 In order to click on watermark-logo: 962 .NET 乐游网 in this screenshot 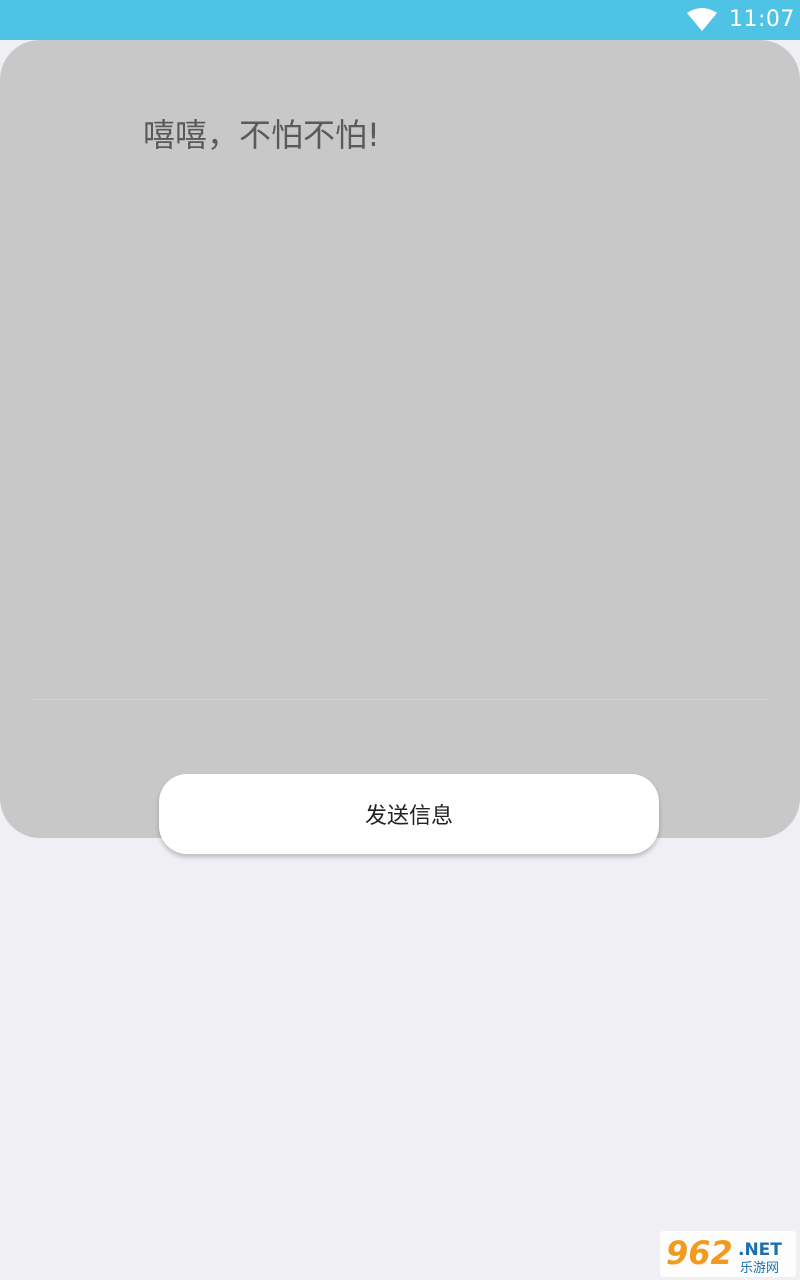, I will do `click(728, 1254)`.